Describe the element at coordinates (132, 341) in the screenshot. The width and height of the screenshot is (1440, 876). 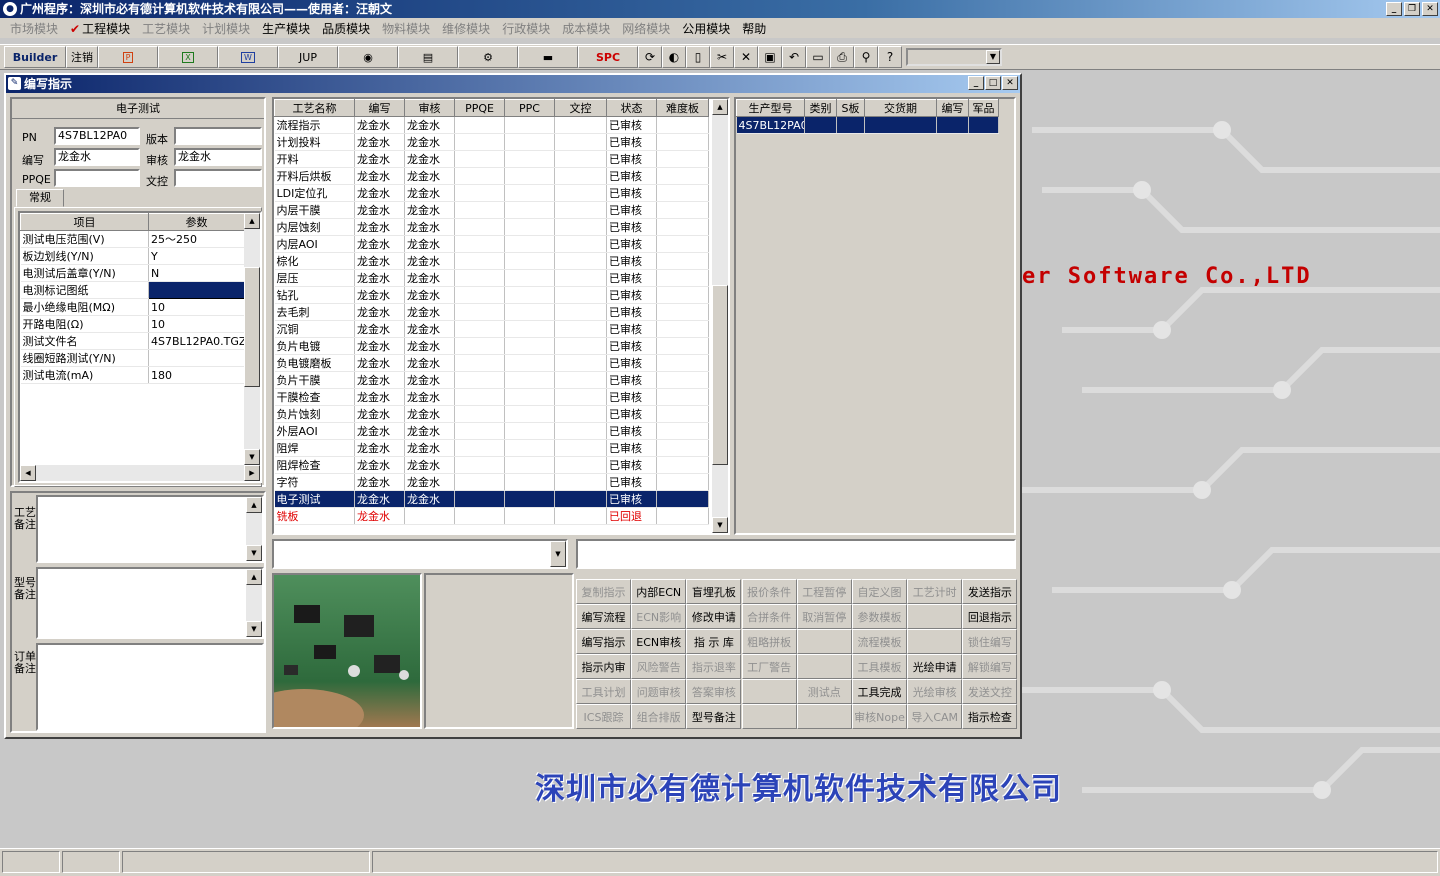
I see `table-row: 测试文件名 4S7BL12PA0.TGZ` at that location.